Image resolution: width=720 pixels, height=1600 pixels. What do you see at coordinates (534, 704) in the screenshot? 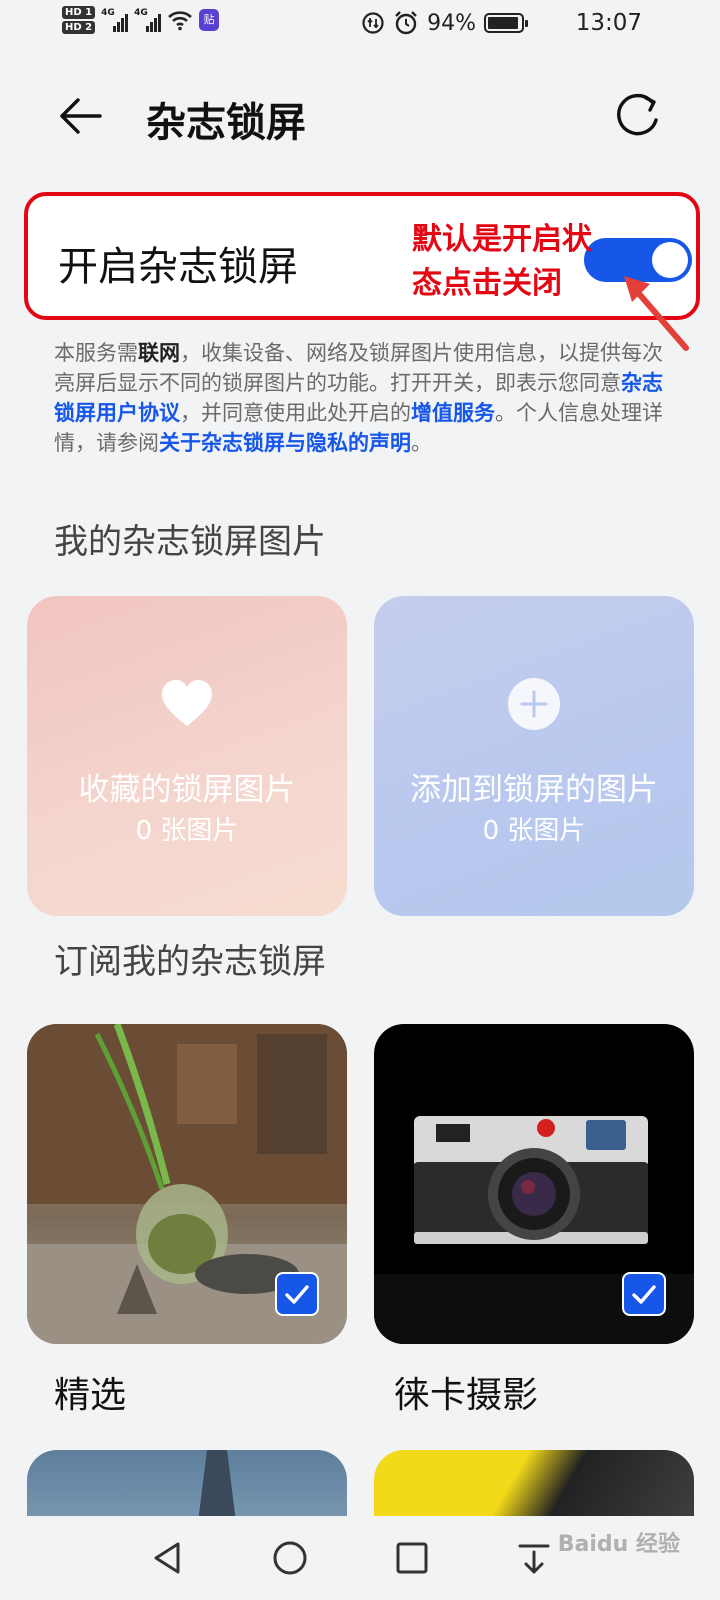
I see `plus-icon` at bounding box center [534, 704].